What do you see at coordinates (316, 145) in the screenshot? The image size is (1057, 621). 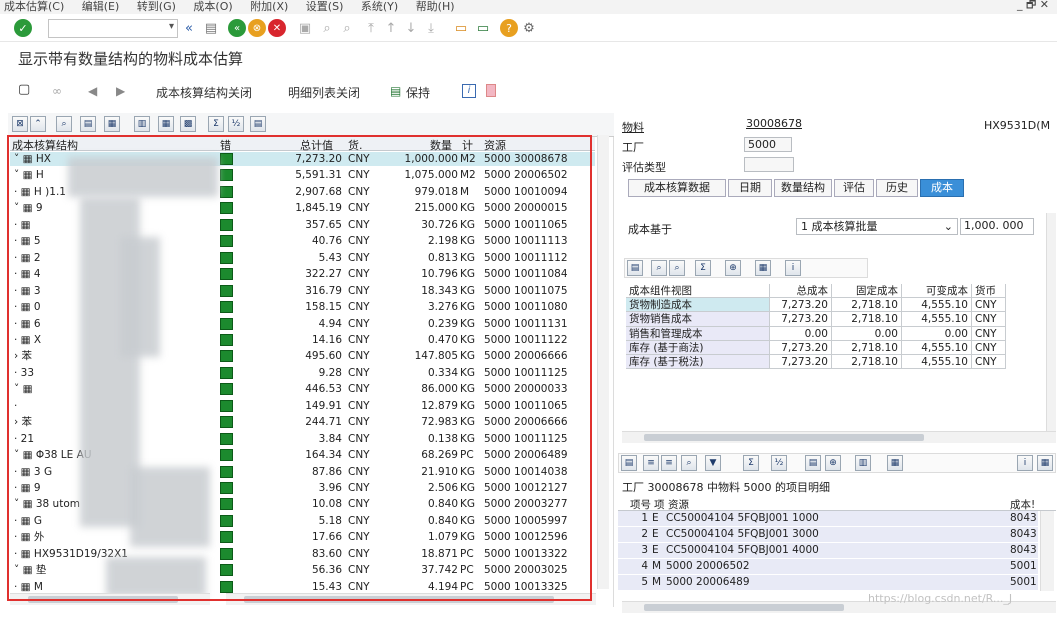 I see `header-total: 总计值` at bounding box center [316, 145].